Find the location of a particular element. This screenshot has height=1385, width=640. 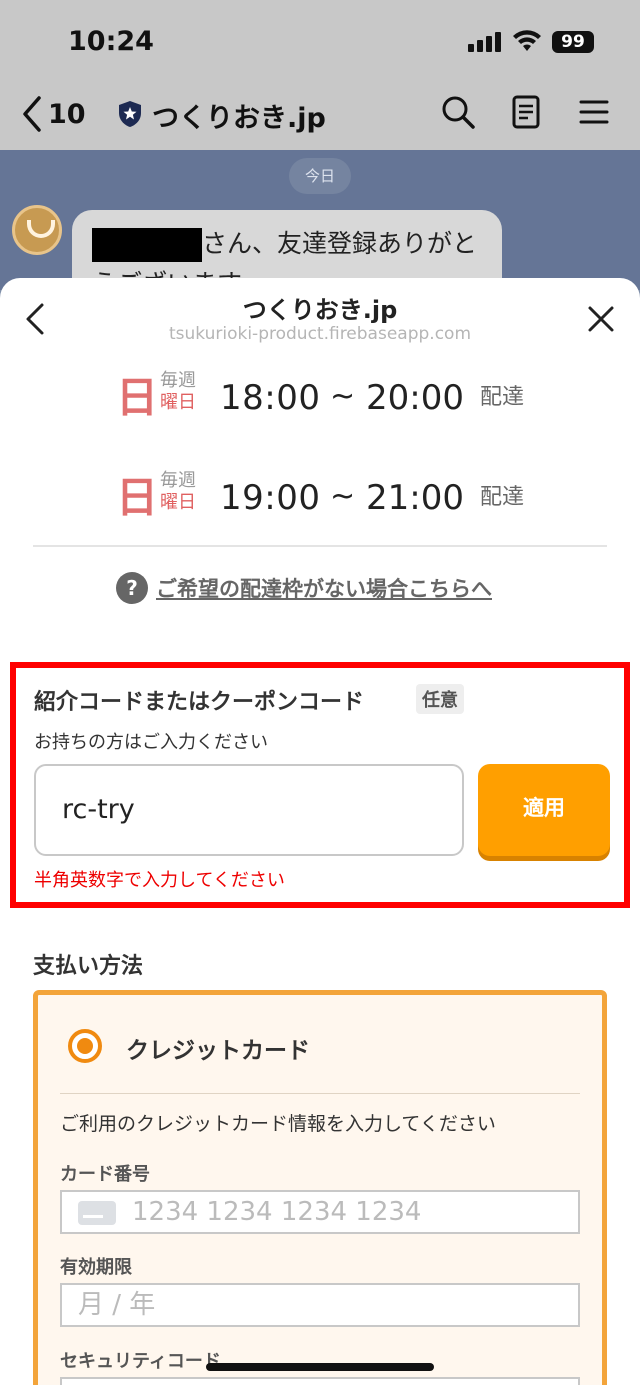

home-indicator is located at coordinates (320, 1367).